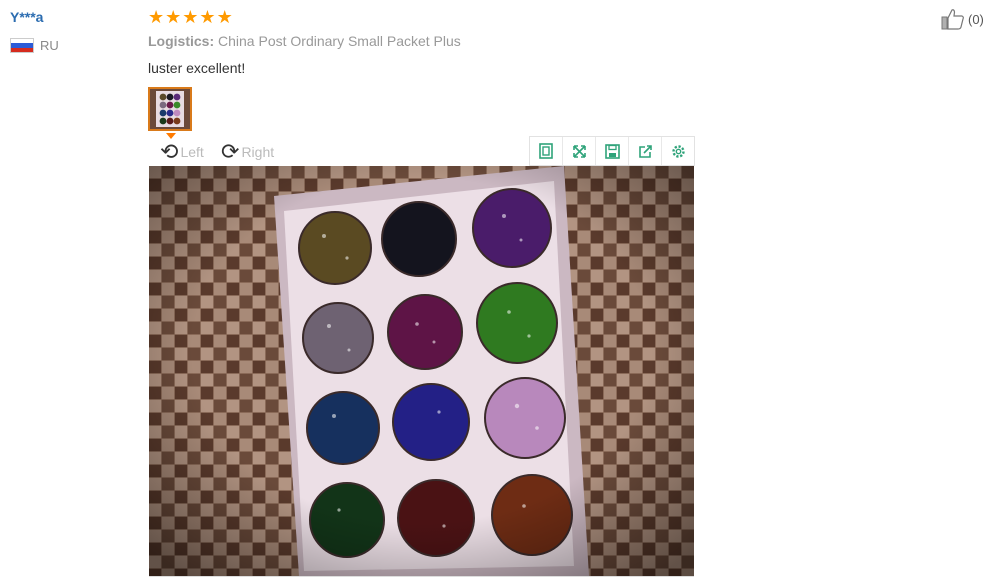 The image size is (1000, 586). Describe the element at coordinates (976, 19) in the screenshot. I see `helpful-count: (0)` at that location.